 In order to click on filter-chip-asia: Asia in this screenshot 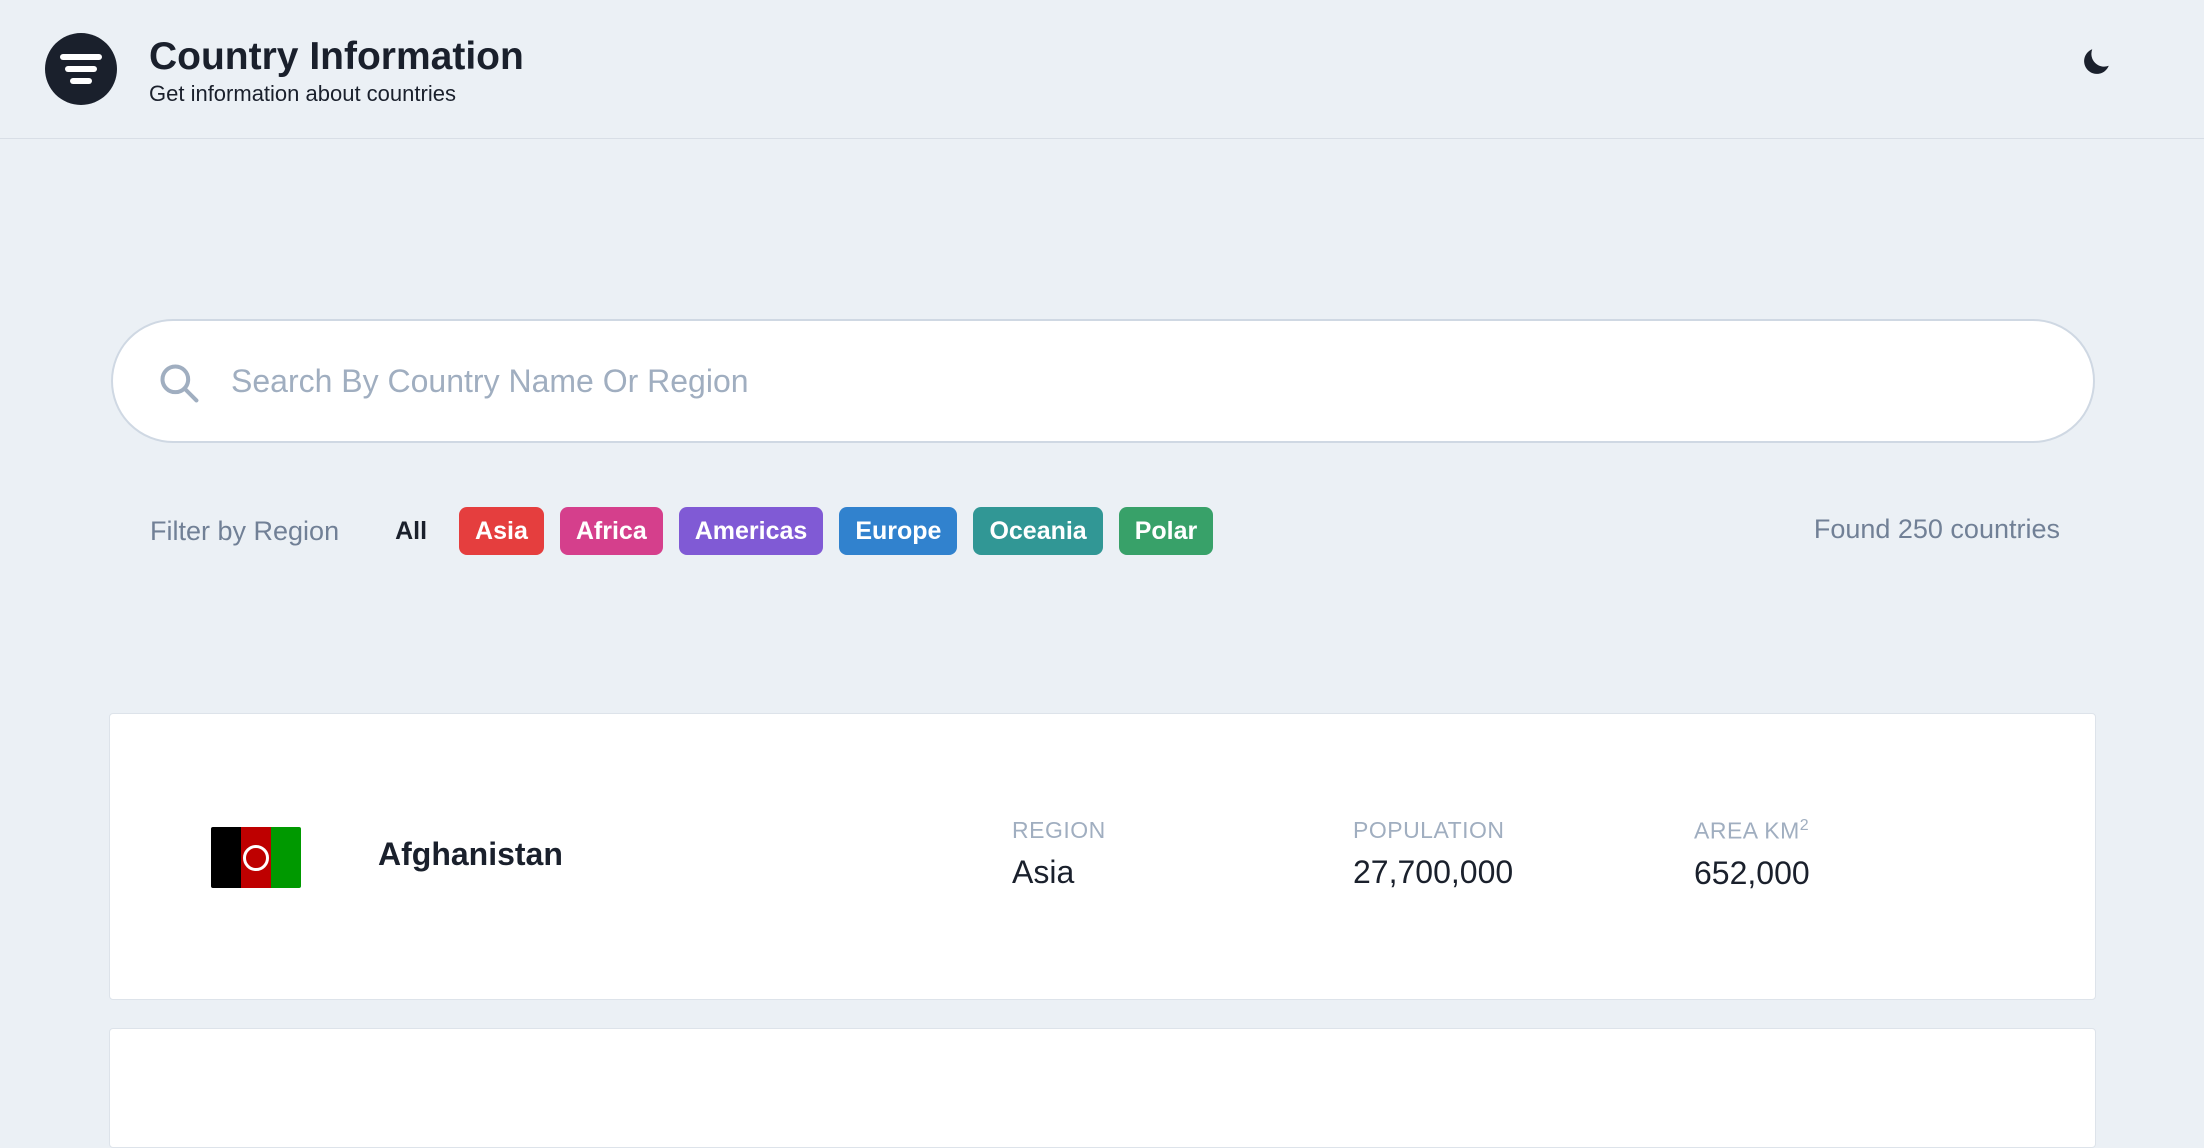, I will do `click(501, 531)`.